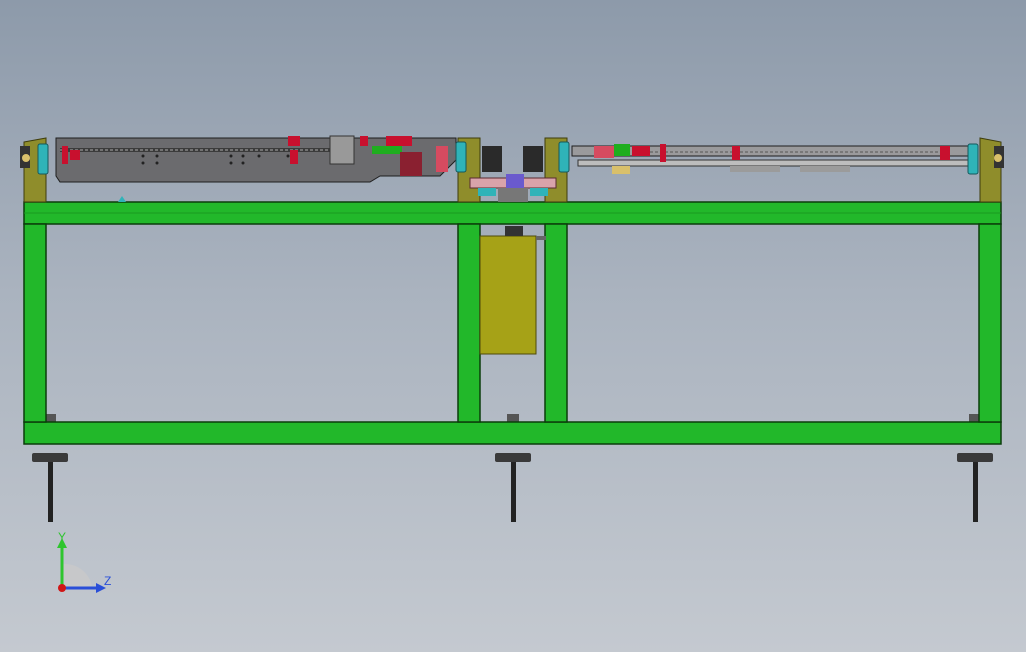  I want to click on linear-module-right, so click(773, 159).